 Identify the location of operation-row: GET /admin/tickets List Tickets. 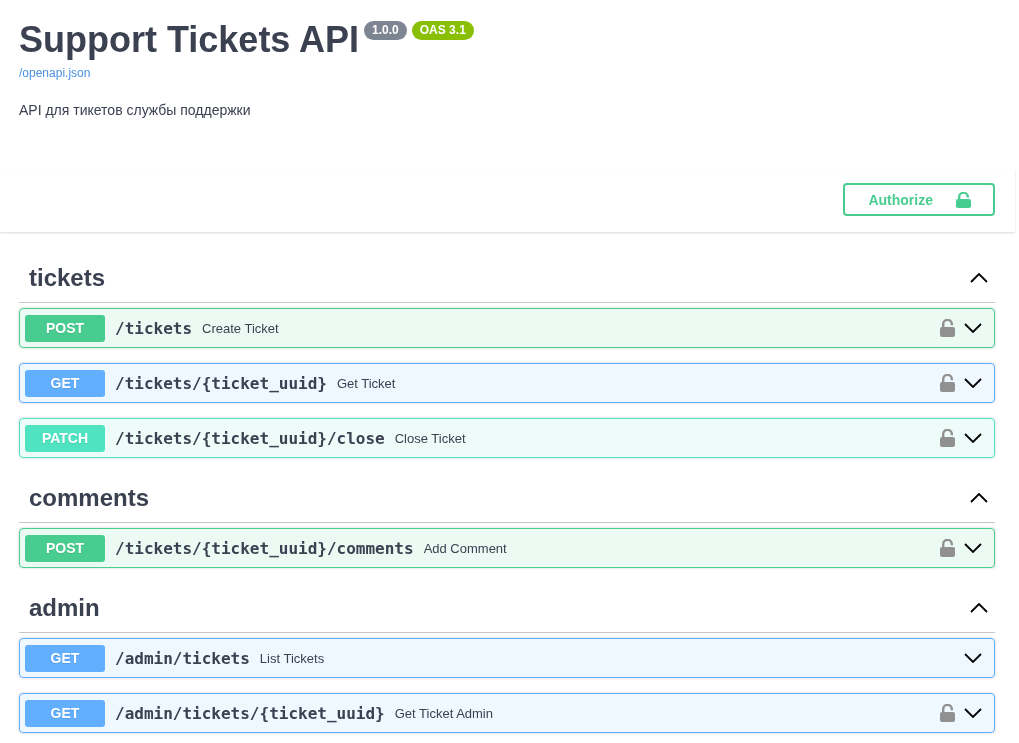
(507, 658).